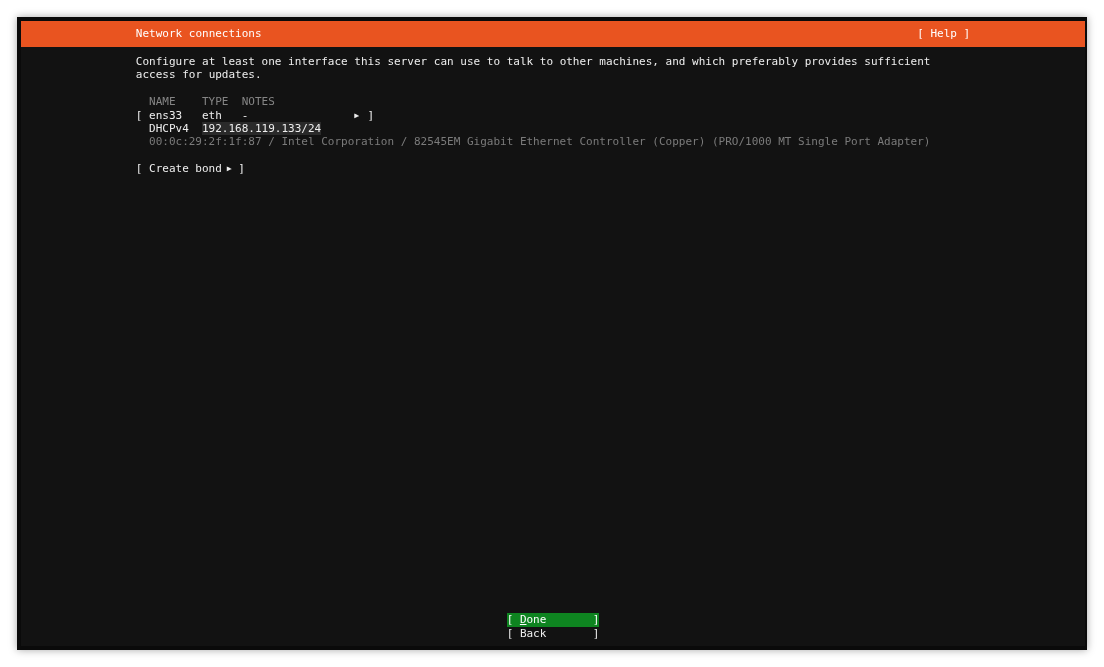 This screenshot has height=667, width=1104. Describe the element at coordinates (944, 34) in the screenshot. I see `help-button: [ Help ]` at that location.